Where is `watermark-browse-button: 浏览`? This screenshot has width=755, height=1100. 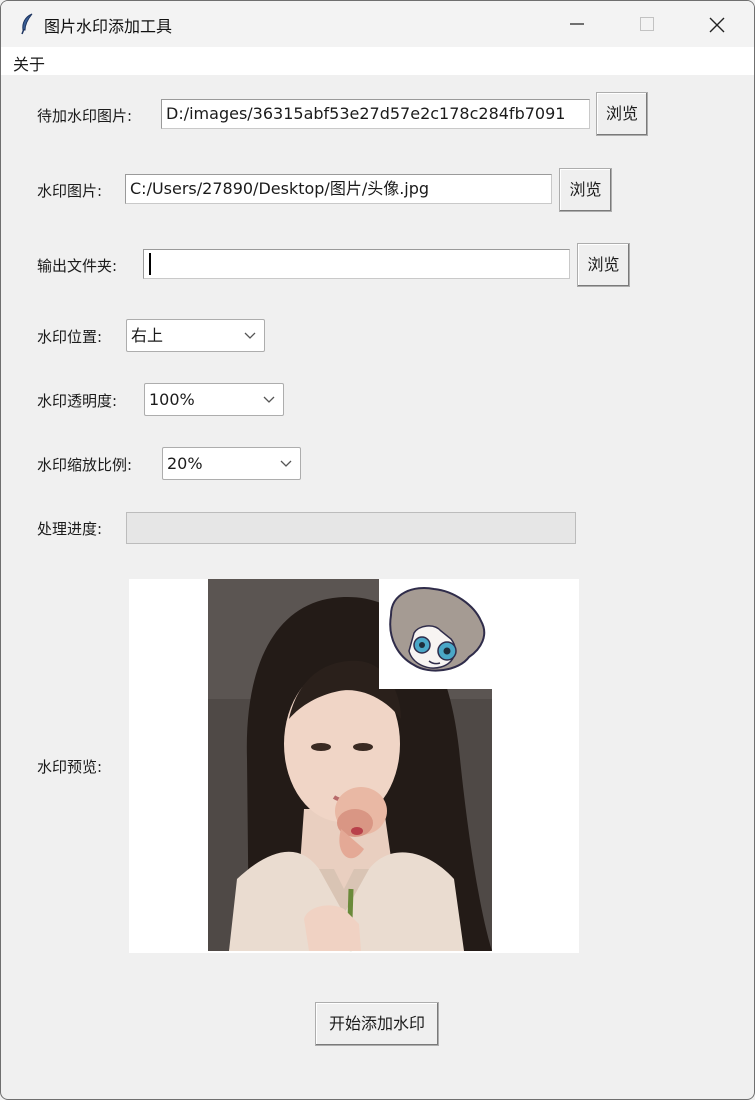 watermark-browse-button: 浏览 is located at coordinates (585, 190).